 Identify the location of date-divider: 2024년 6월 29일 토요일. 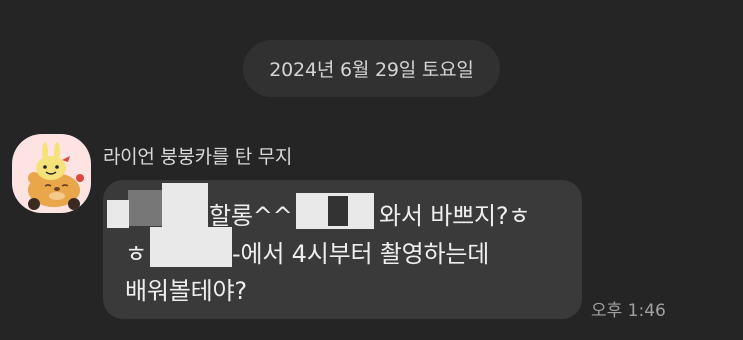
(371, 68).